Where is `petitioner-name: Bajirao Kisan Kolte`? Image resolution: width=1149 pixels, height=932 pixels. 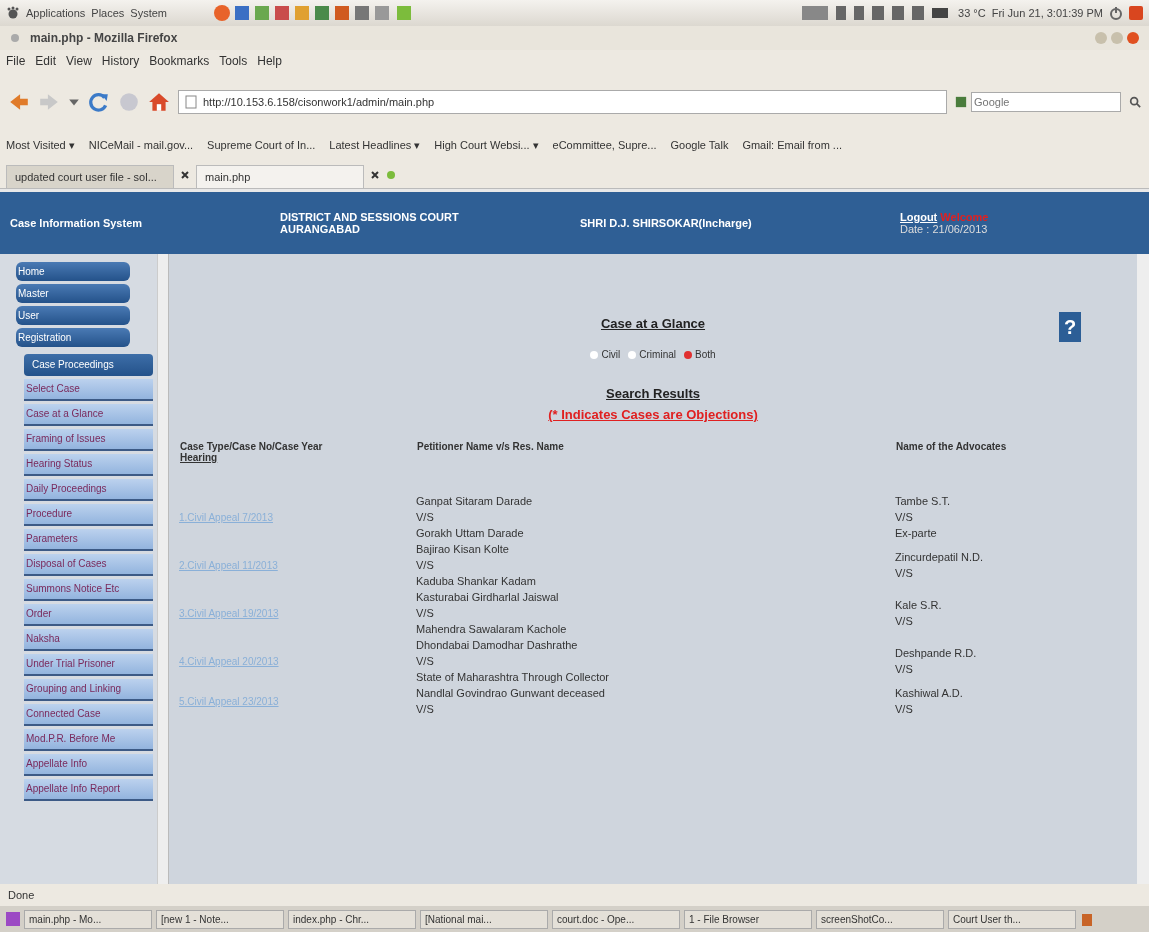
petitioner-name: Bajirao Kisan Kolte is located at coordinates (463, 549).